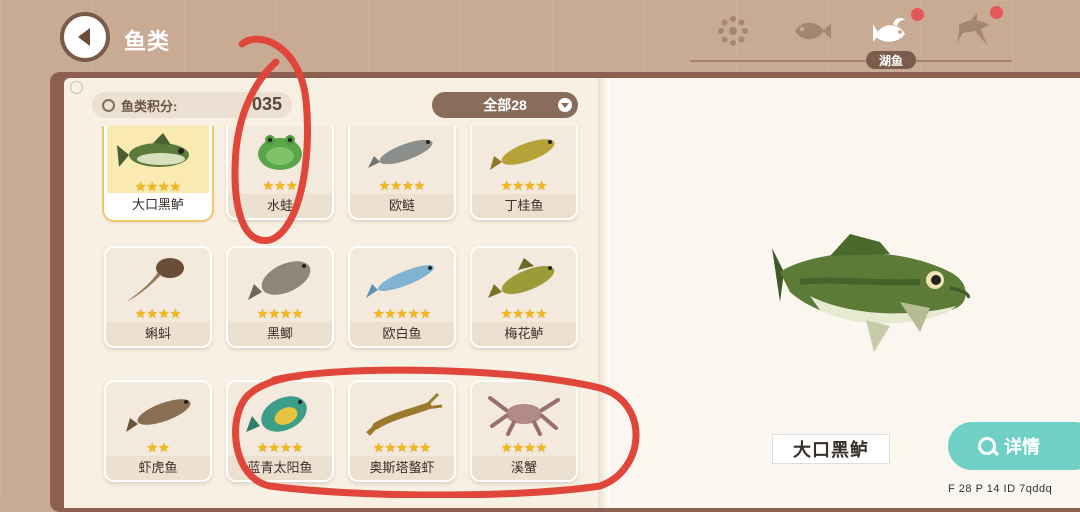  I want to click on selected-fish-name: 大口黑鲈, so click(831, 449).